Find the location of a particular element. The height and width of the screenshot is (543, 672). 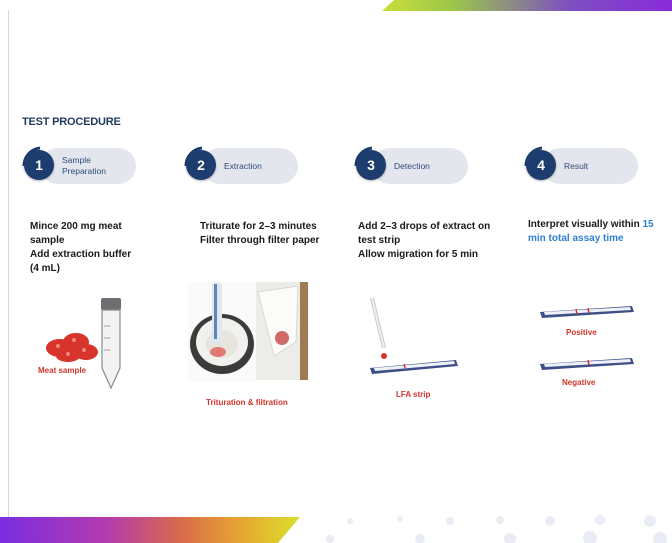

step-title: Result is located at coordinates (576, 165).